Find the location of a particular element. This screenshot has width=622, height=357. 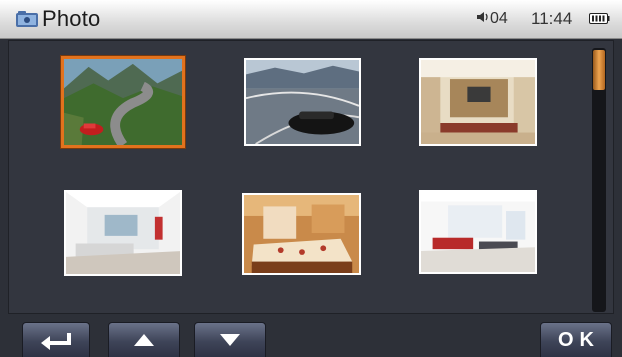

ok-button: OK is located at coordinates (576, 339).